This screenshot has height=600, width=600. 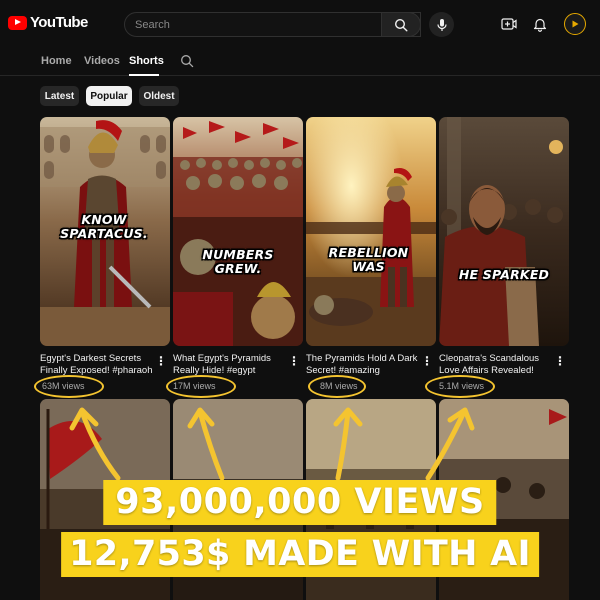 What do you see at coordinates (300, 554) in the screenshot?
I see `earnings-headline-banner: 12,753$ MADE WITH AI` at bounding box center [300, 554].